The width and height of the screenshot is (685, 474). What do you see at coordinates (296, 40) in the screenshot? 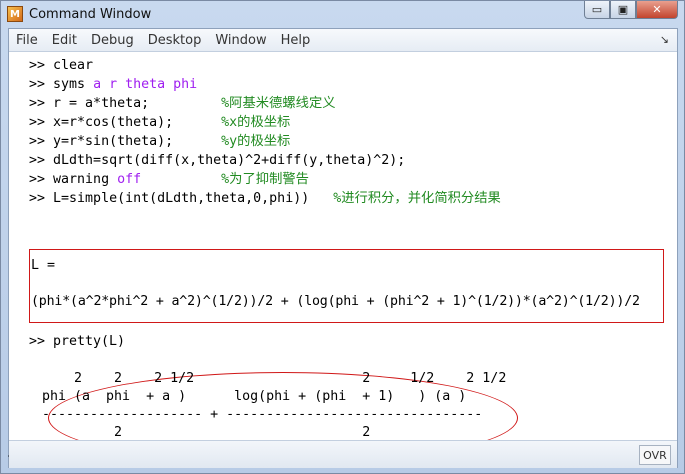
I see `menu-help: Help` at bounding box center [296, 40].